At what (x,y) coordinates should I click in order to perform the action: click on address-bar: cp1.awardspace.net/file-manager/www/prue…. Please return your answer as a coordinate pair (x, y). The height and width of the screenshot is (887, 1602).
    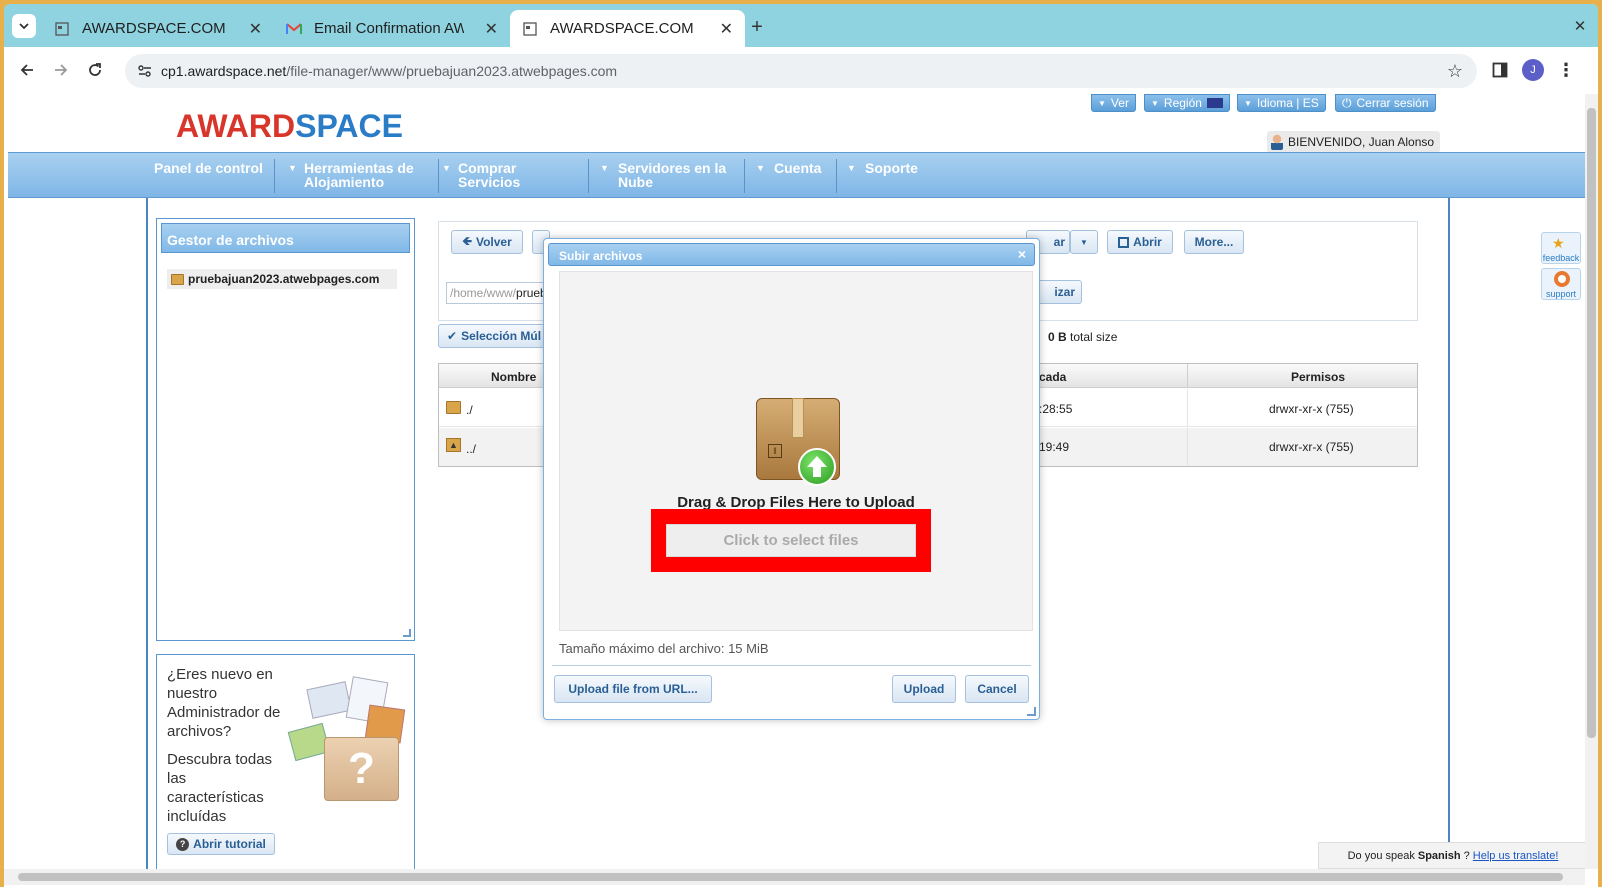
    Looking at the image, I should click on (801, 71).